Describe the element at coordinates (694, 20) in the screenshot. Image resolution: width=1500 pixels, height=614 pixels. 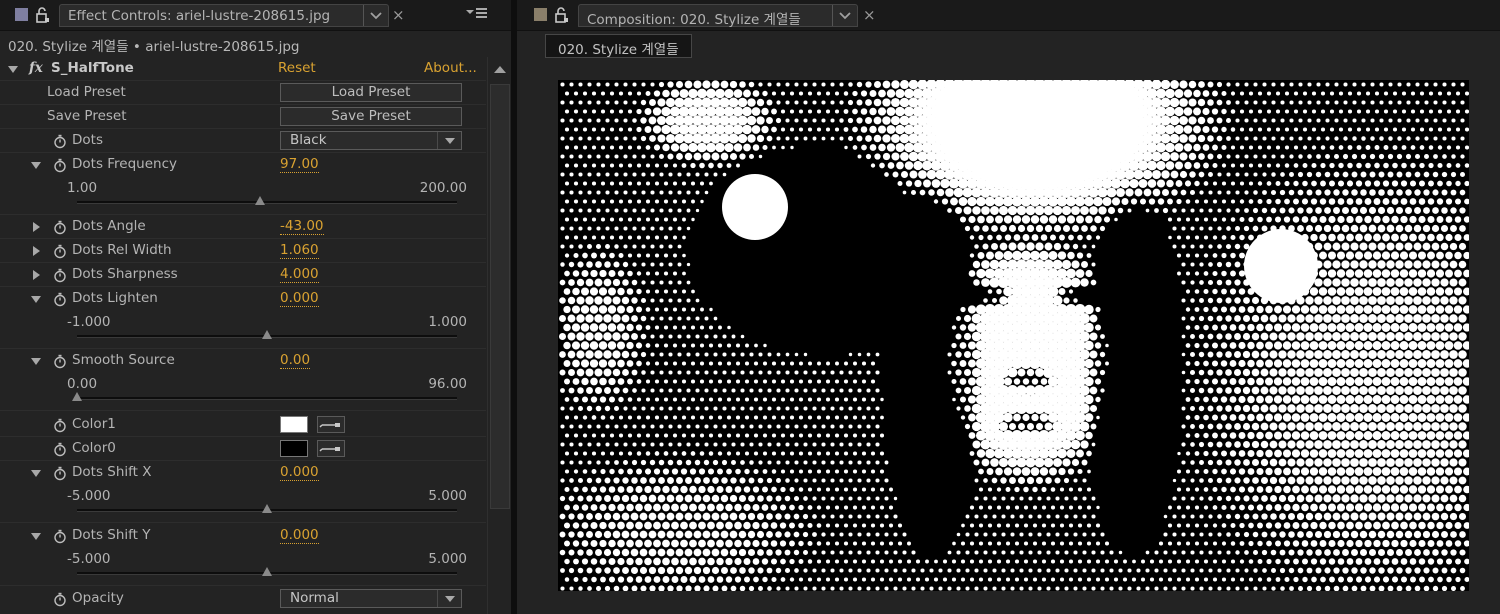
I see `tab-composition-label: Composition: 020. Stylize 계열들` at that location.